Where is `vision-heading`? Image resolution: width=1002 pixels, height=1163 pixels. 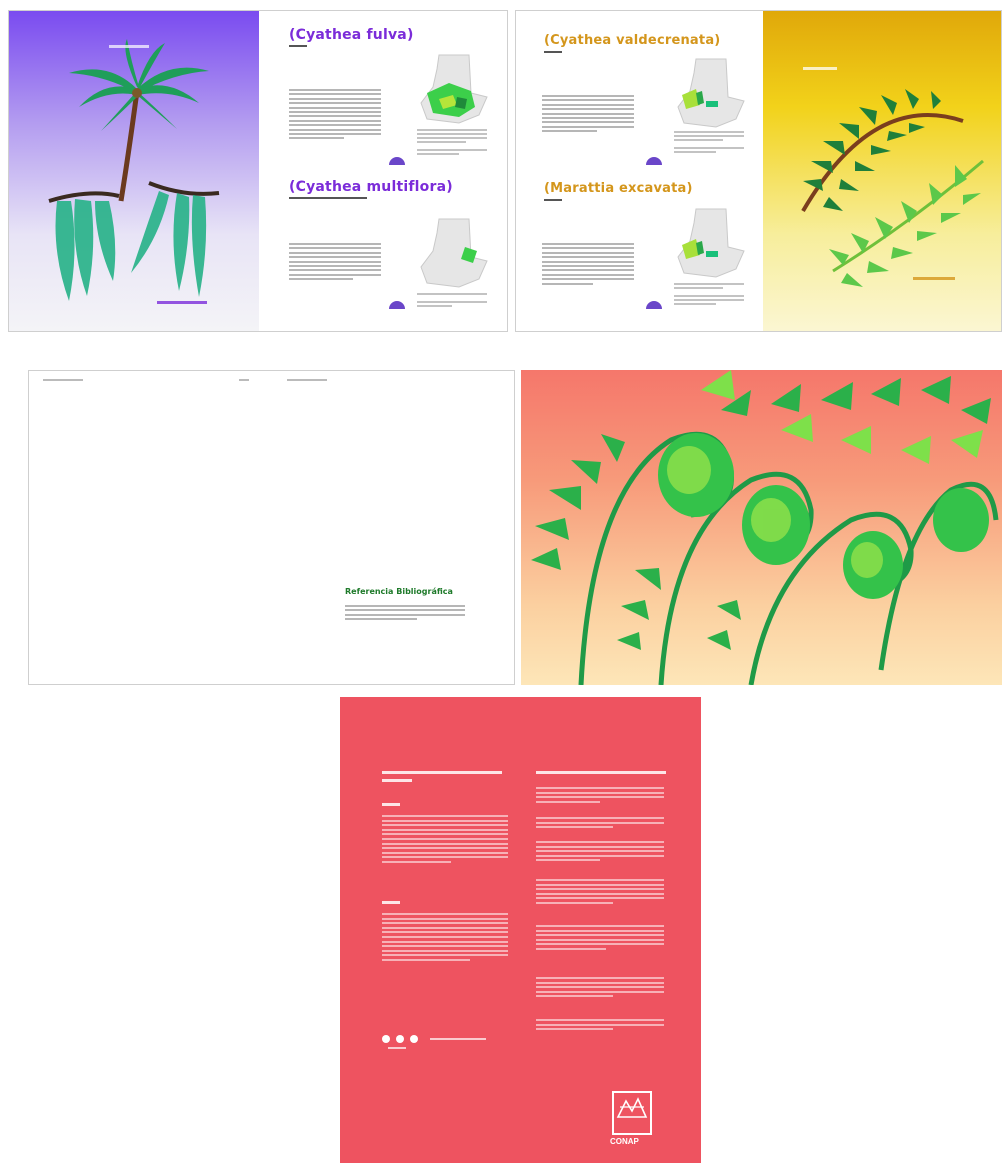 vision-heading is located at coordinates (391, 902).